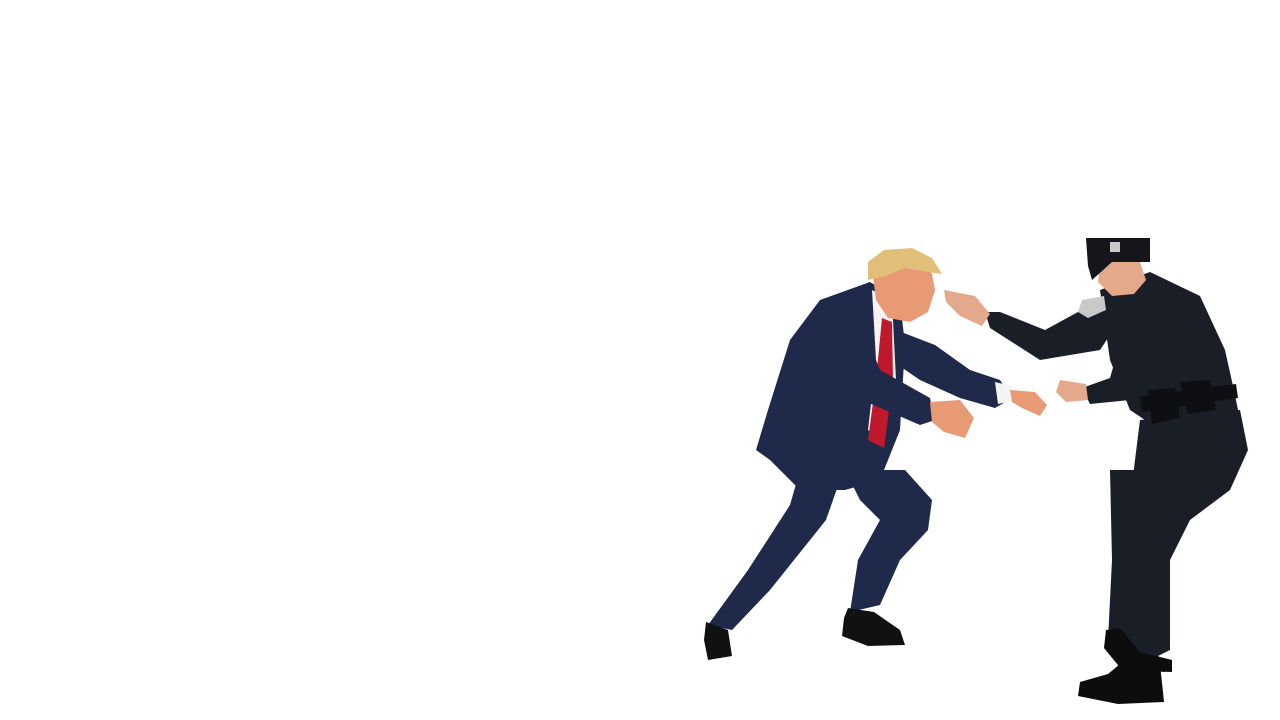 This screenshot has width=1280, height=720. I want to click on officer-front-leg, so click(1184, 535).